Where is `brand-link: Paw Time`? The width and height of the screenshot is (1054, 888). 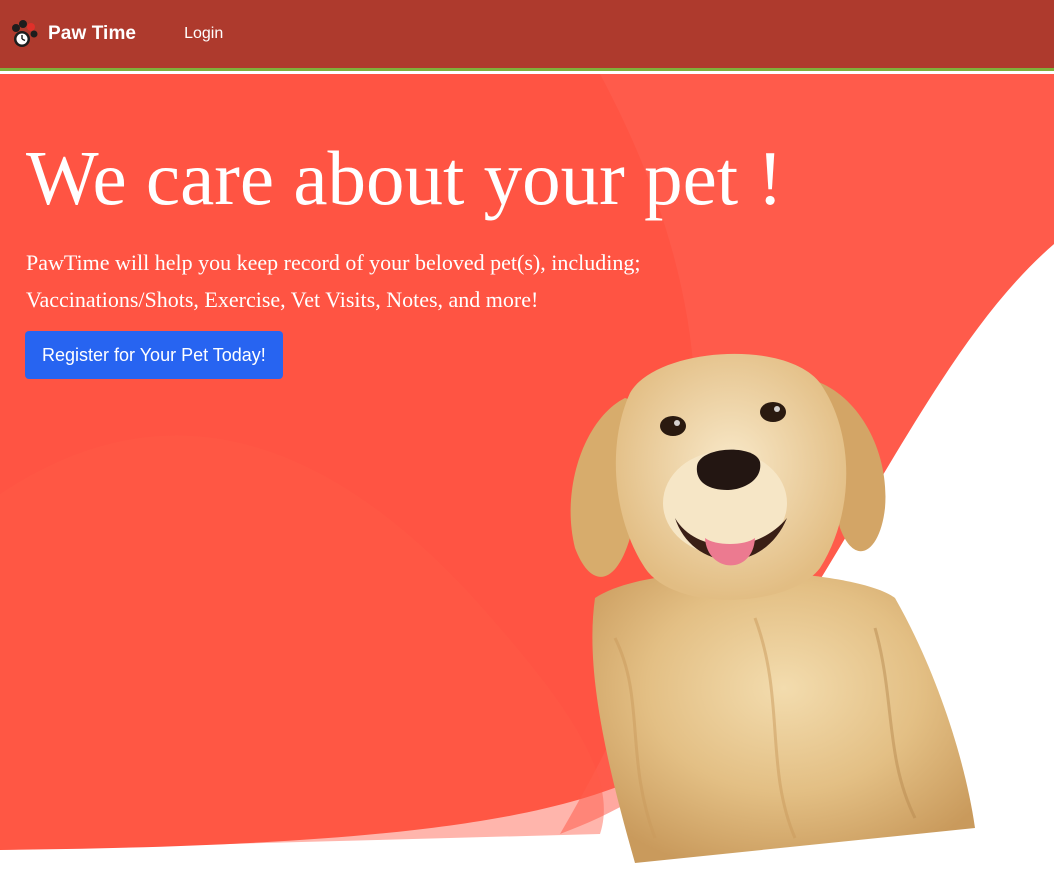
brand-link: Paw Time is located at coordinates (72, 34).